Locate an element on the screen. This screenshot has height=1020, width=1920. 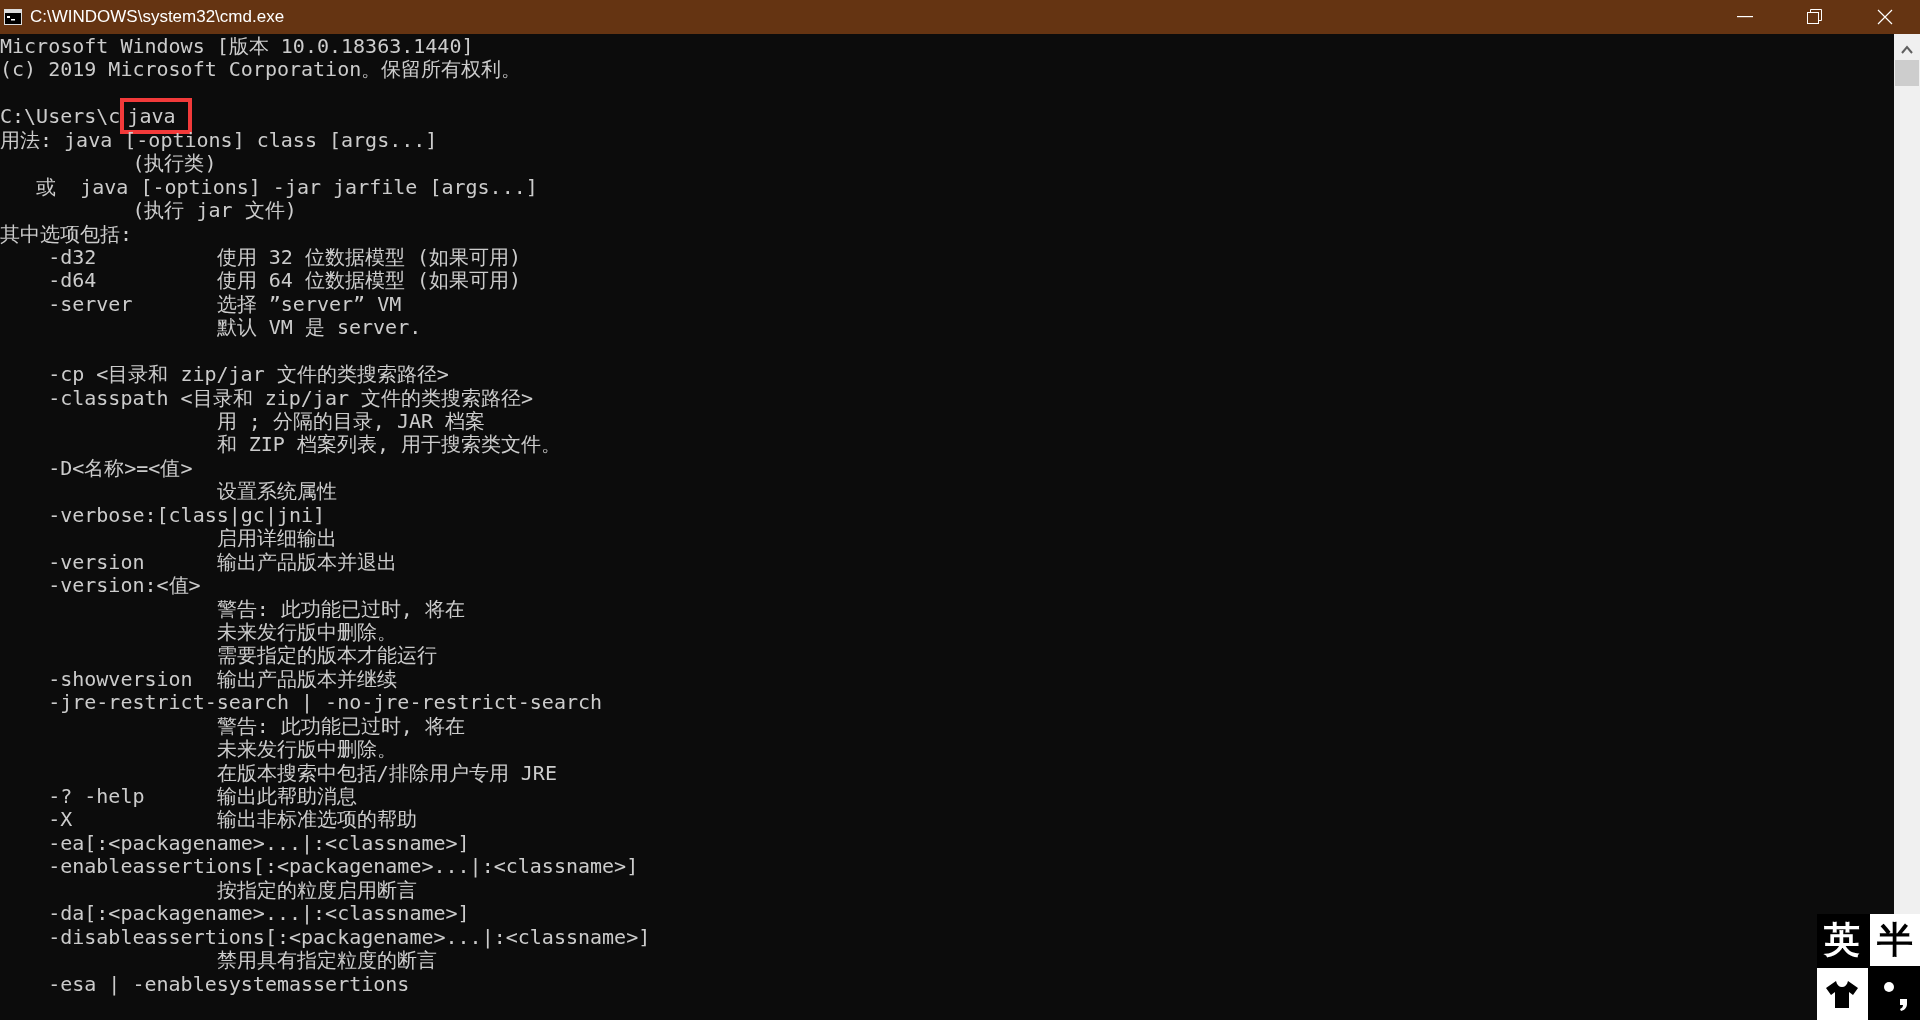
console-line: -jre-restrict-search | -no-jre-restrict-search is located at coordinates (325, 702).